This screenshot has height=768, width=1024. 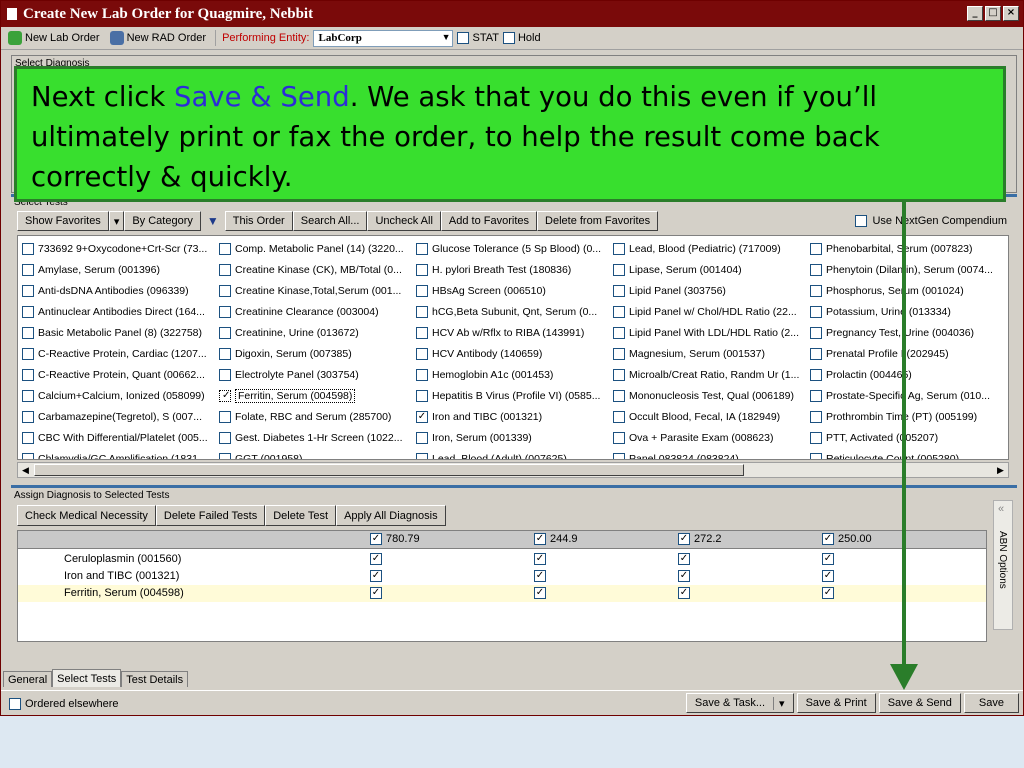 What do you see at coordinates (904, 445) in the screenshot?
I see `pointer-arrow` at bounding box center [904, 445].